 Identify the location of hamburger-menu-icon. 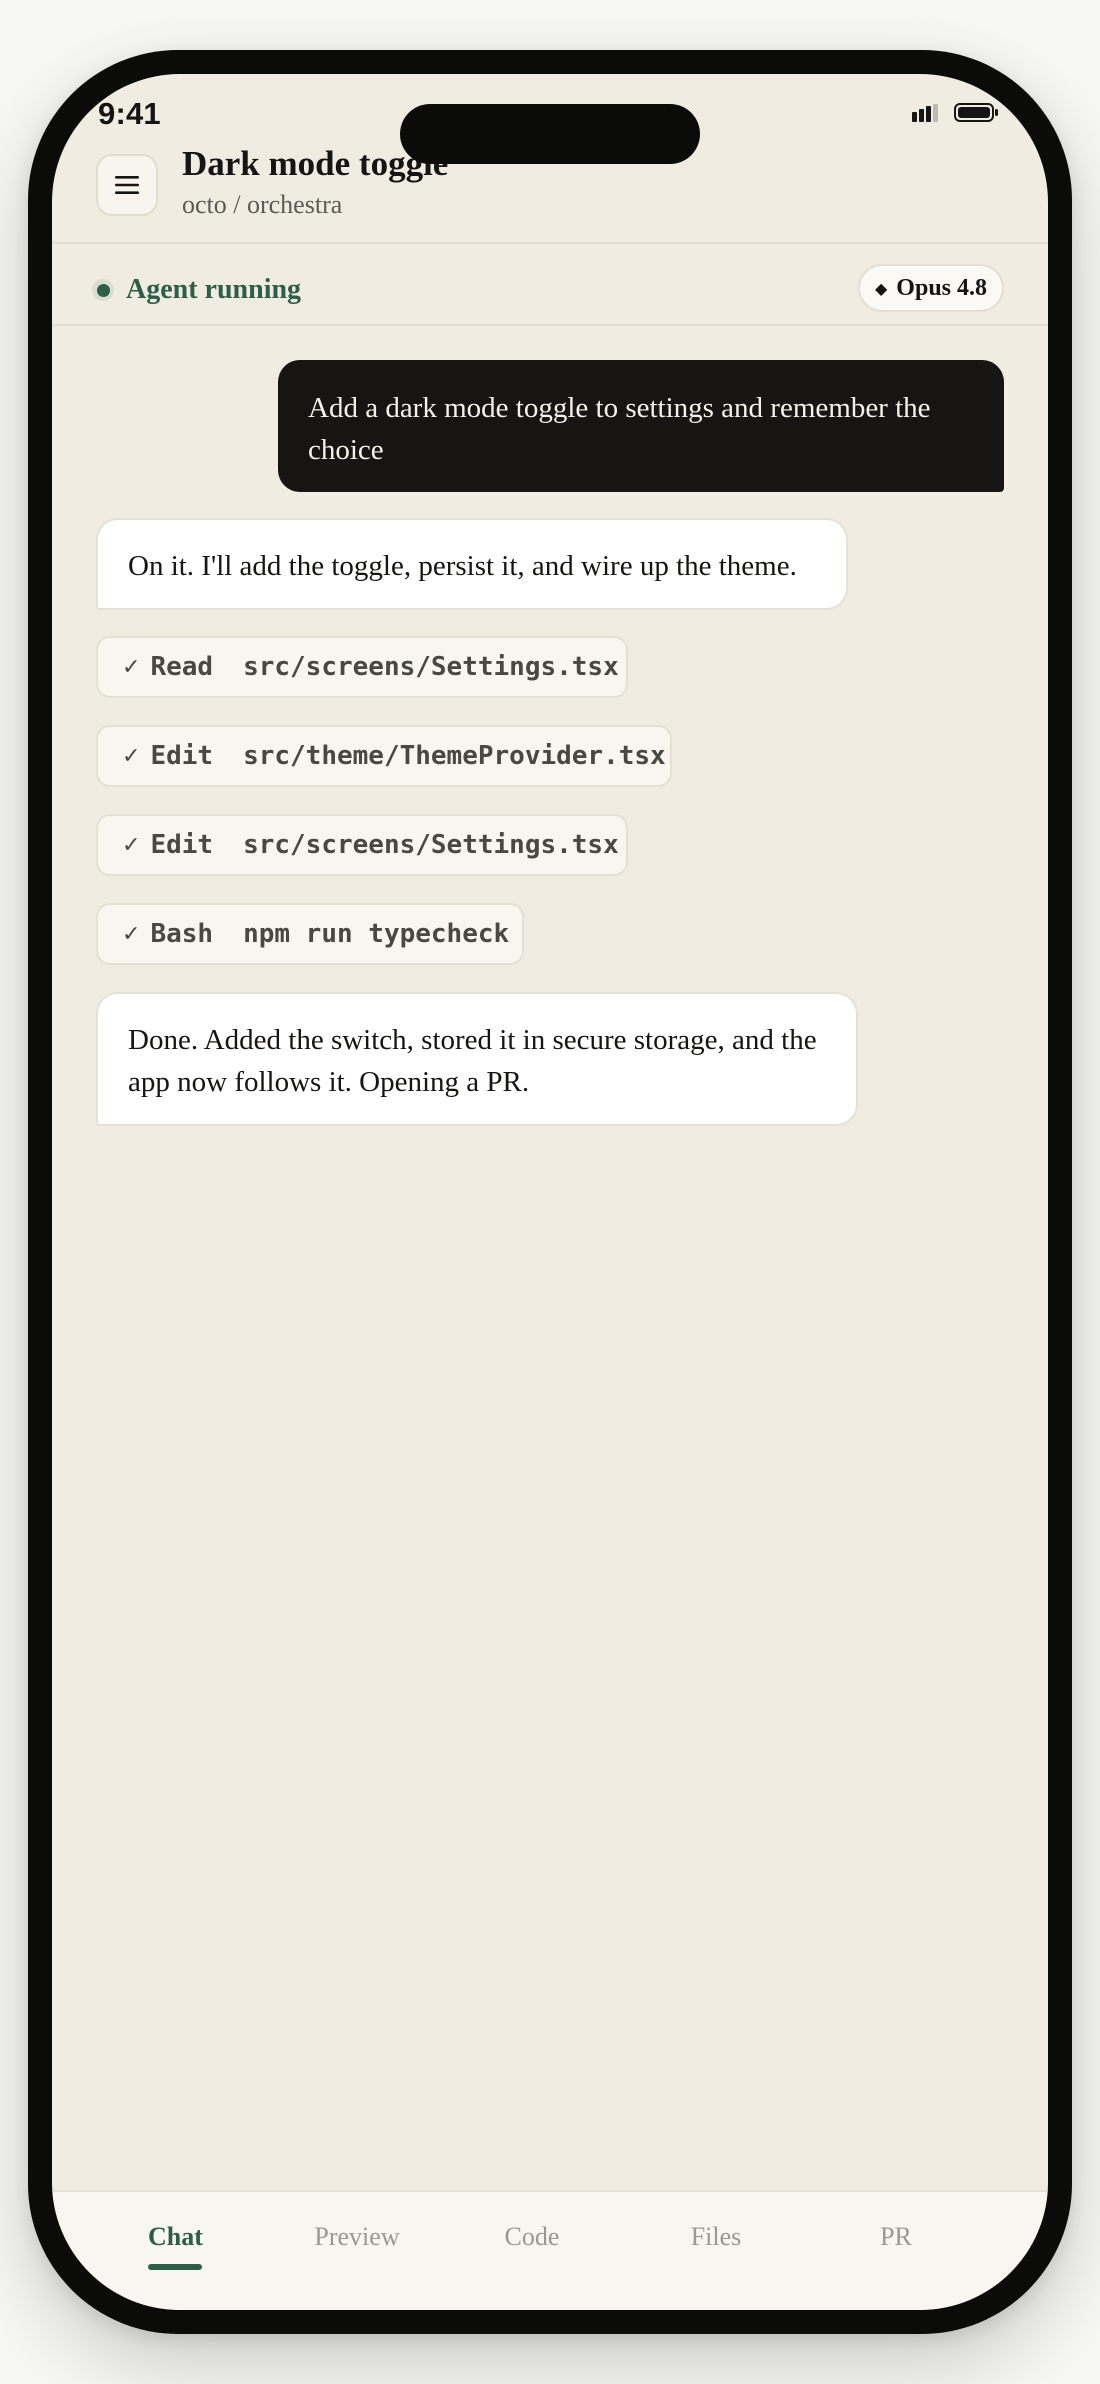
(127, 185).